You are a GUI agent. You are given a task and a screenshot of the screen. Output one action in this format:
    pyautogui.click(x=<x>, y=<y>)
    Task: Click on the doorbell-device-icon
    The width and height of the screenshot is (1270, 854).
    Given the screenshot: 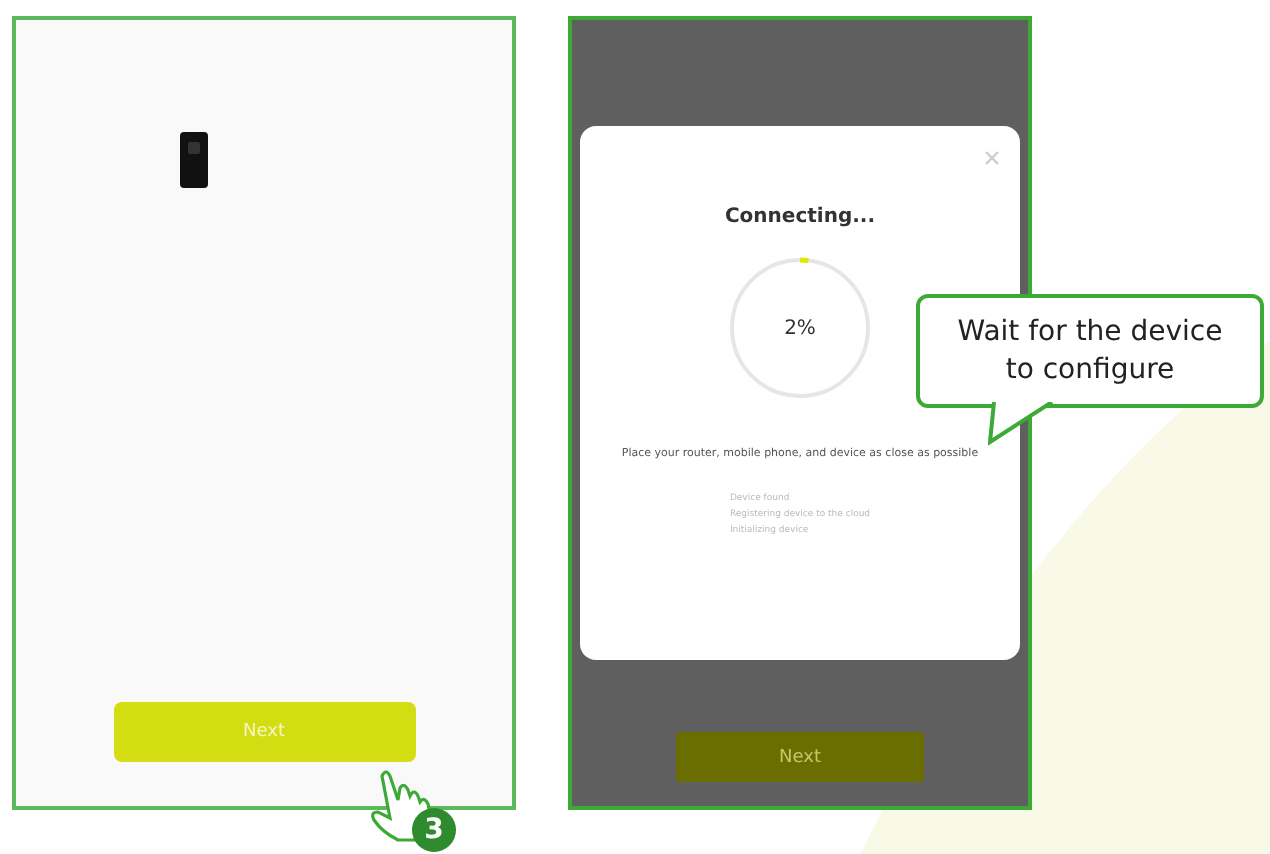 What is the action you would take?
    pyautogui.click(x=194, y=160)
    